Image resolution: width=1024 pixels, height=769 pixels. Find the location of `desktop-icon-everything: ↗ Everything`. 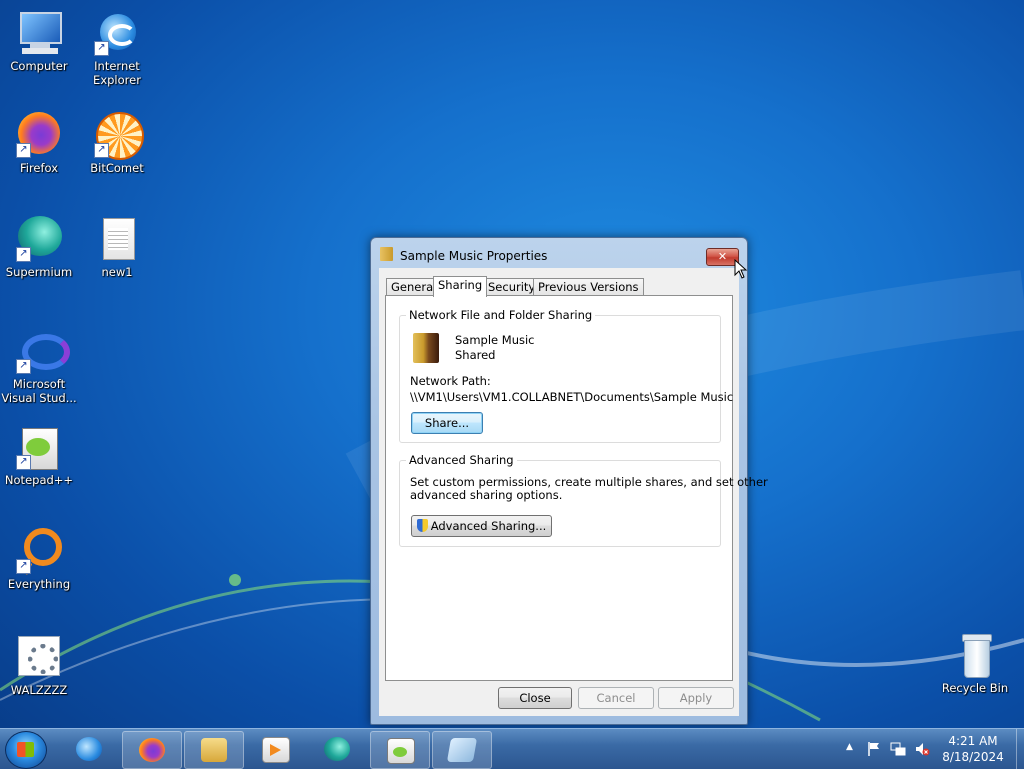

desktop-icon-everything: ↗ Everything is located at coordinates (39, 559).